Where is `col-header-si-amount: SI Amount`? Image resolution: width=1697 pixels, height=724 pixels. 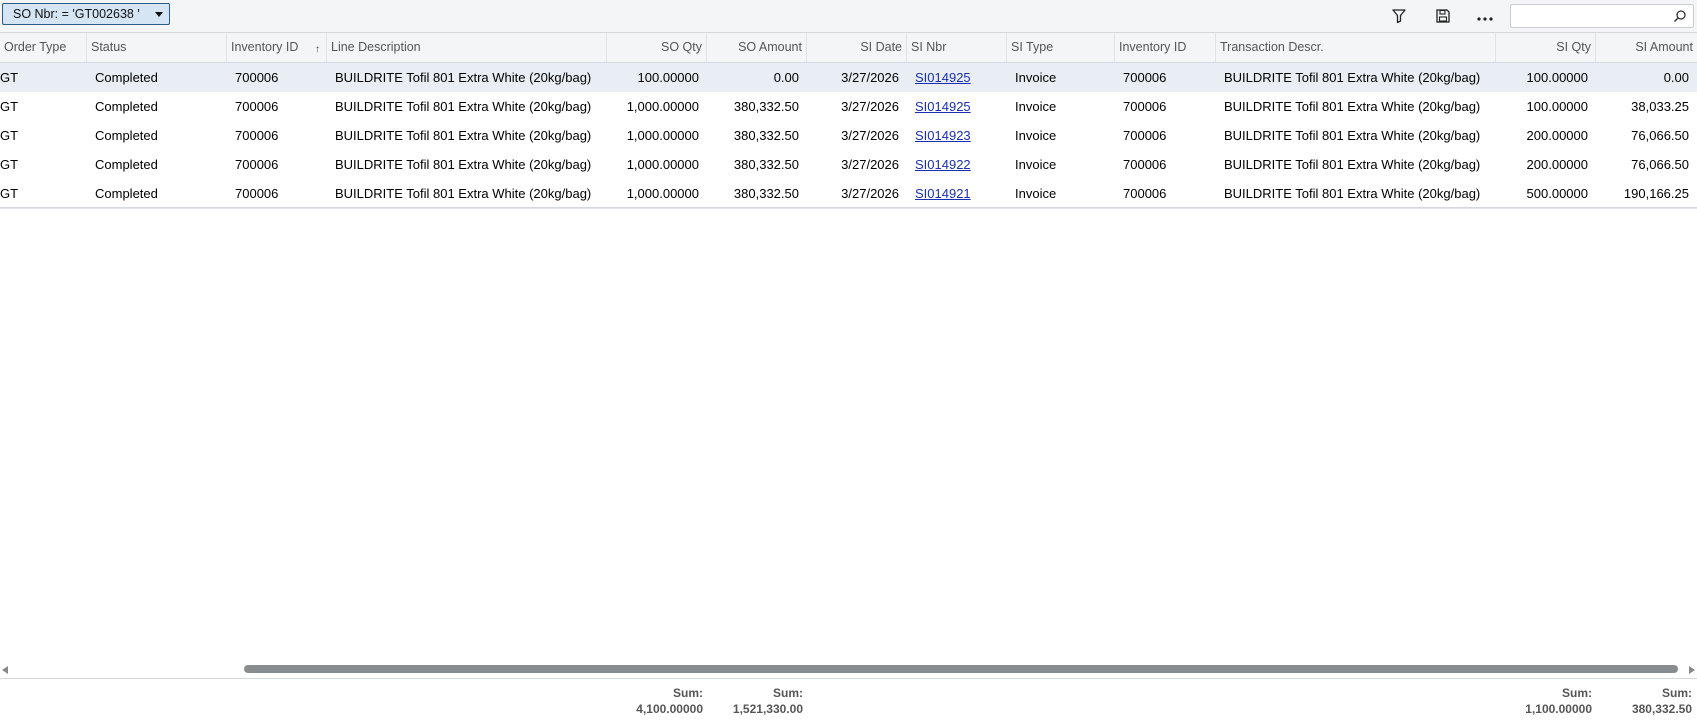
col-header-si-amount: SI Amount is located at coordinates (1646, 47).